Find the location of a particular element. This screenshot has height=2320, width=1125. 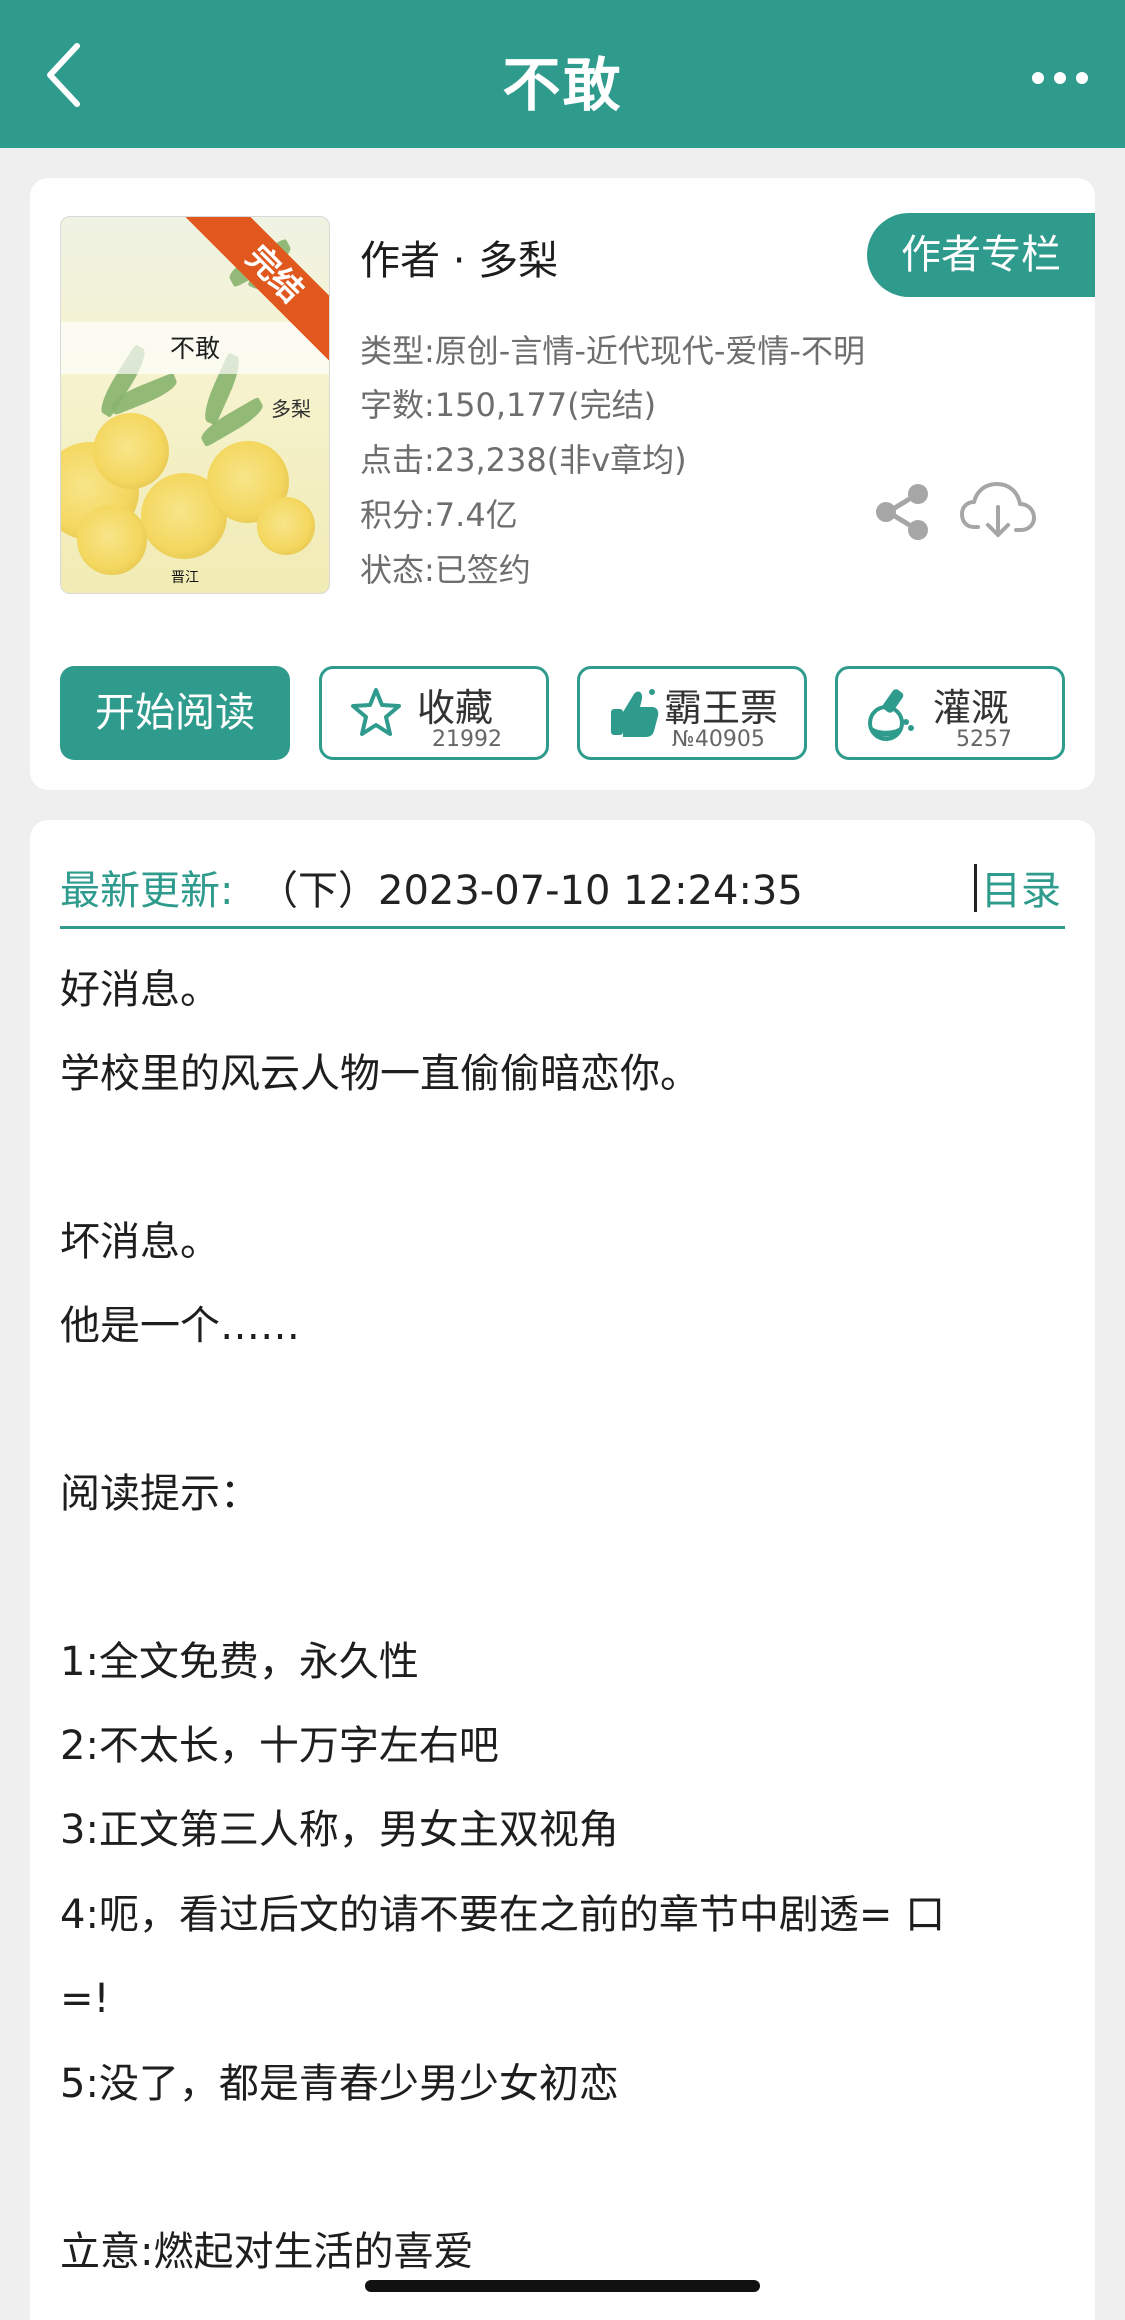

more-icon is located at coordinates (1060, 78).